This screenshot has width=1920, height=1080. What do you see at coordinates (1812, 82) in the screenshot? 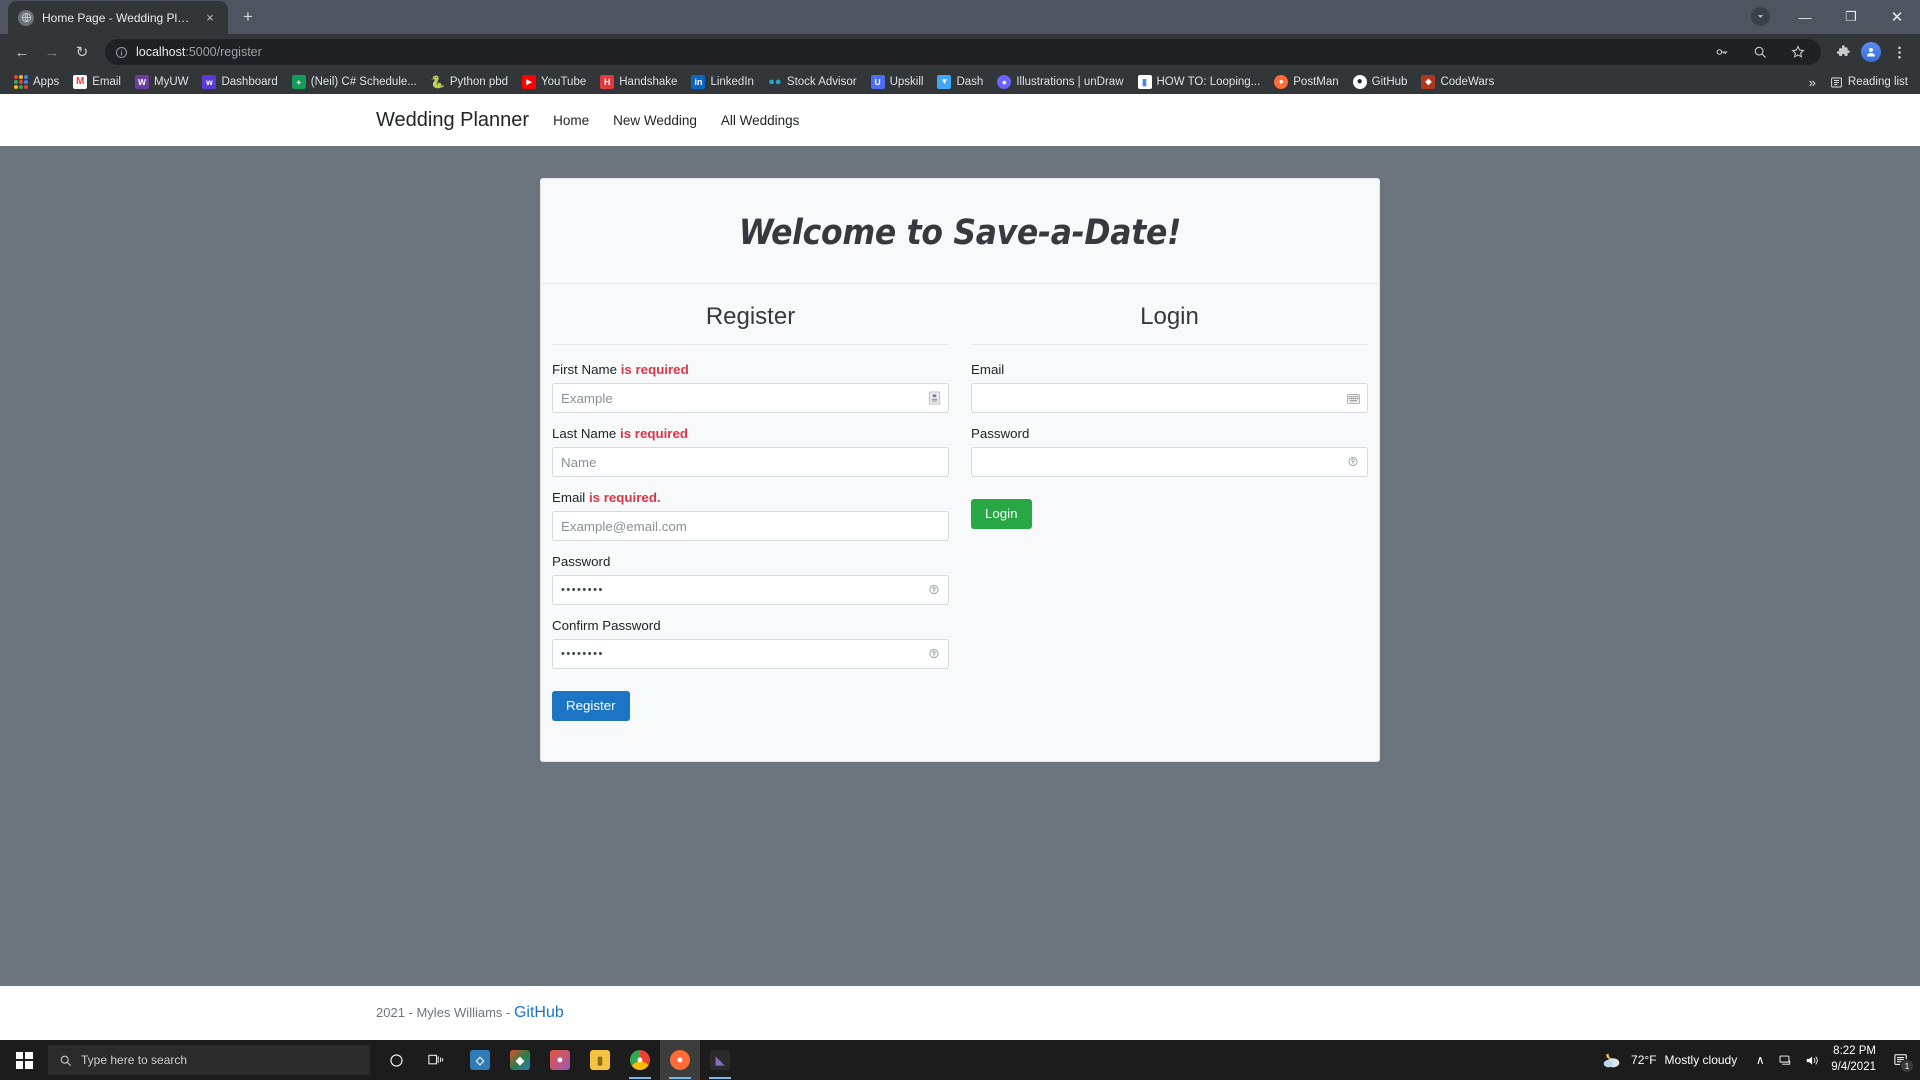
I see `chevron-double-right-icon: »` at bounding box center [1812, 82].